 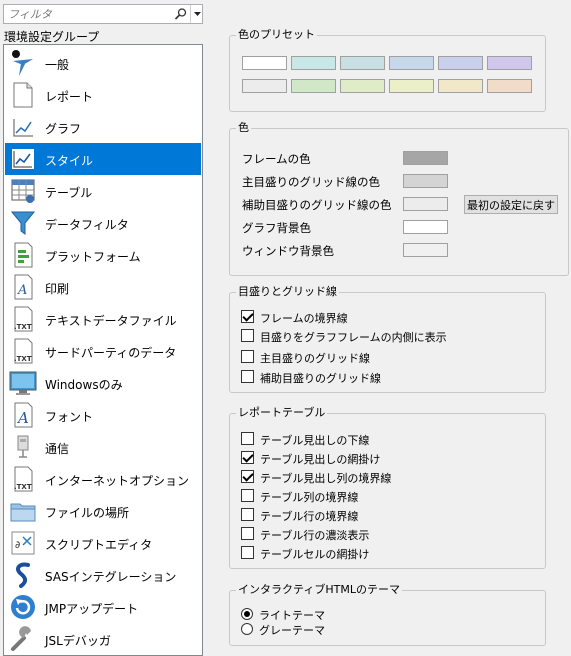 What do you see at coordinates (247, 376) in the screenshot?
I see `minor-grid-checkbox` at bounding box center [247, 376].